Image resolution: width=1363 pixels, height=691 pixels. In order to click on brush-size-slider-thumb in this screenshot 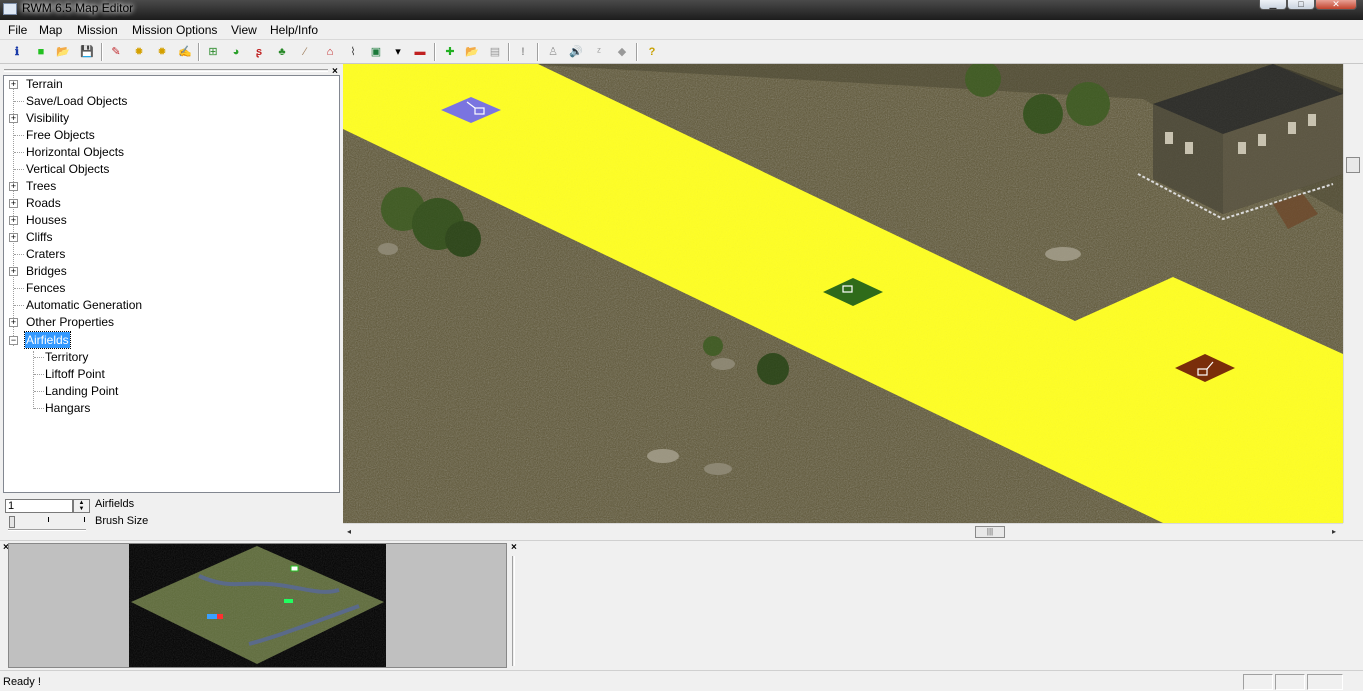, I will do `click(12, 522)`.